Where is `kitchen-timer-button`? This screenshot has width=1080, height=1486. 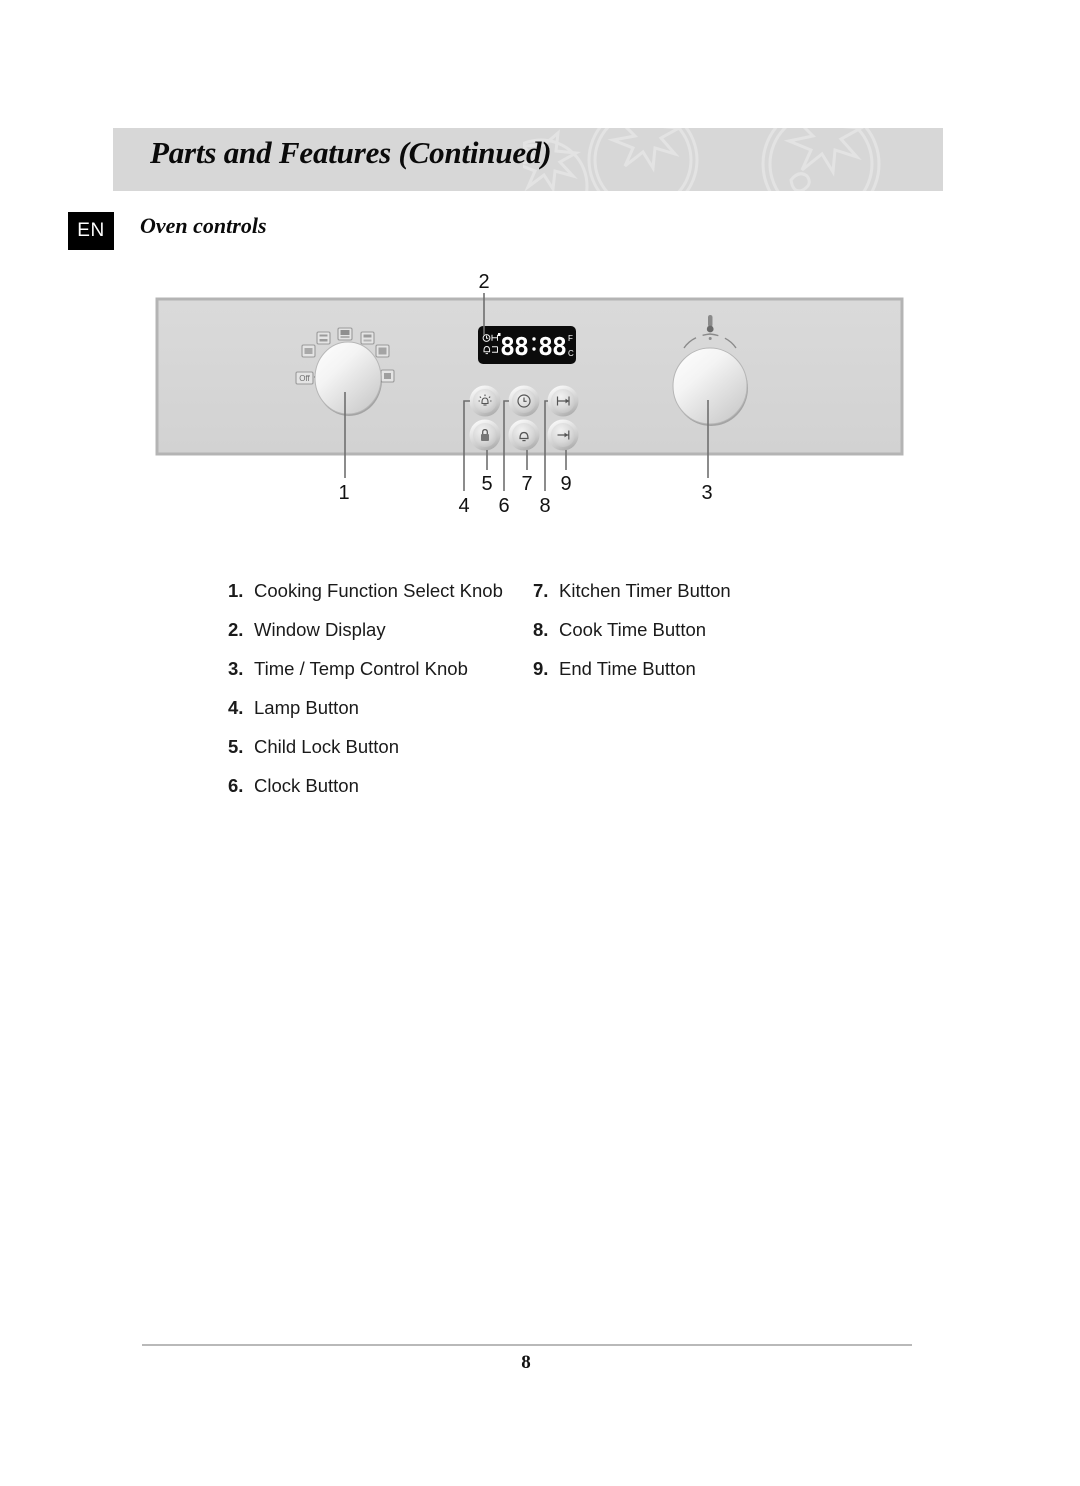
kitchen-timer-button is located at coordinates (524, 435).